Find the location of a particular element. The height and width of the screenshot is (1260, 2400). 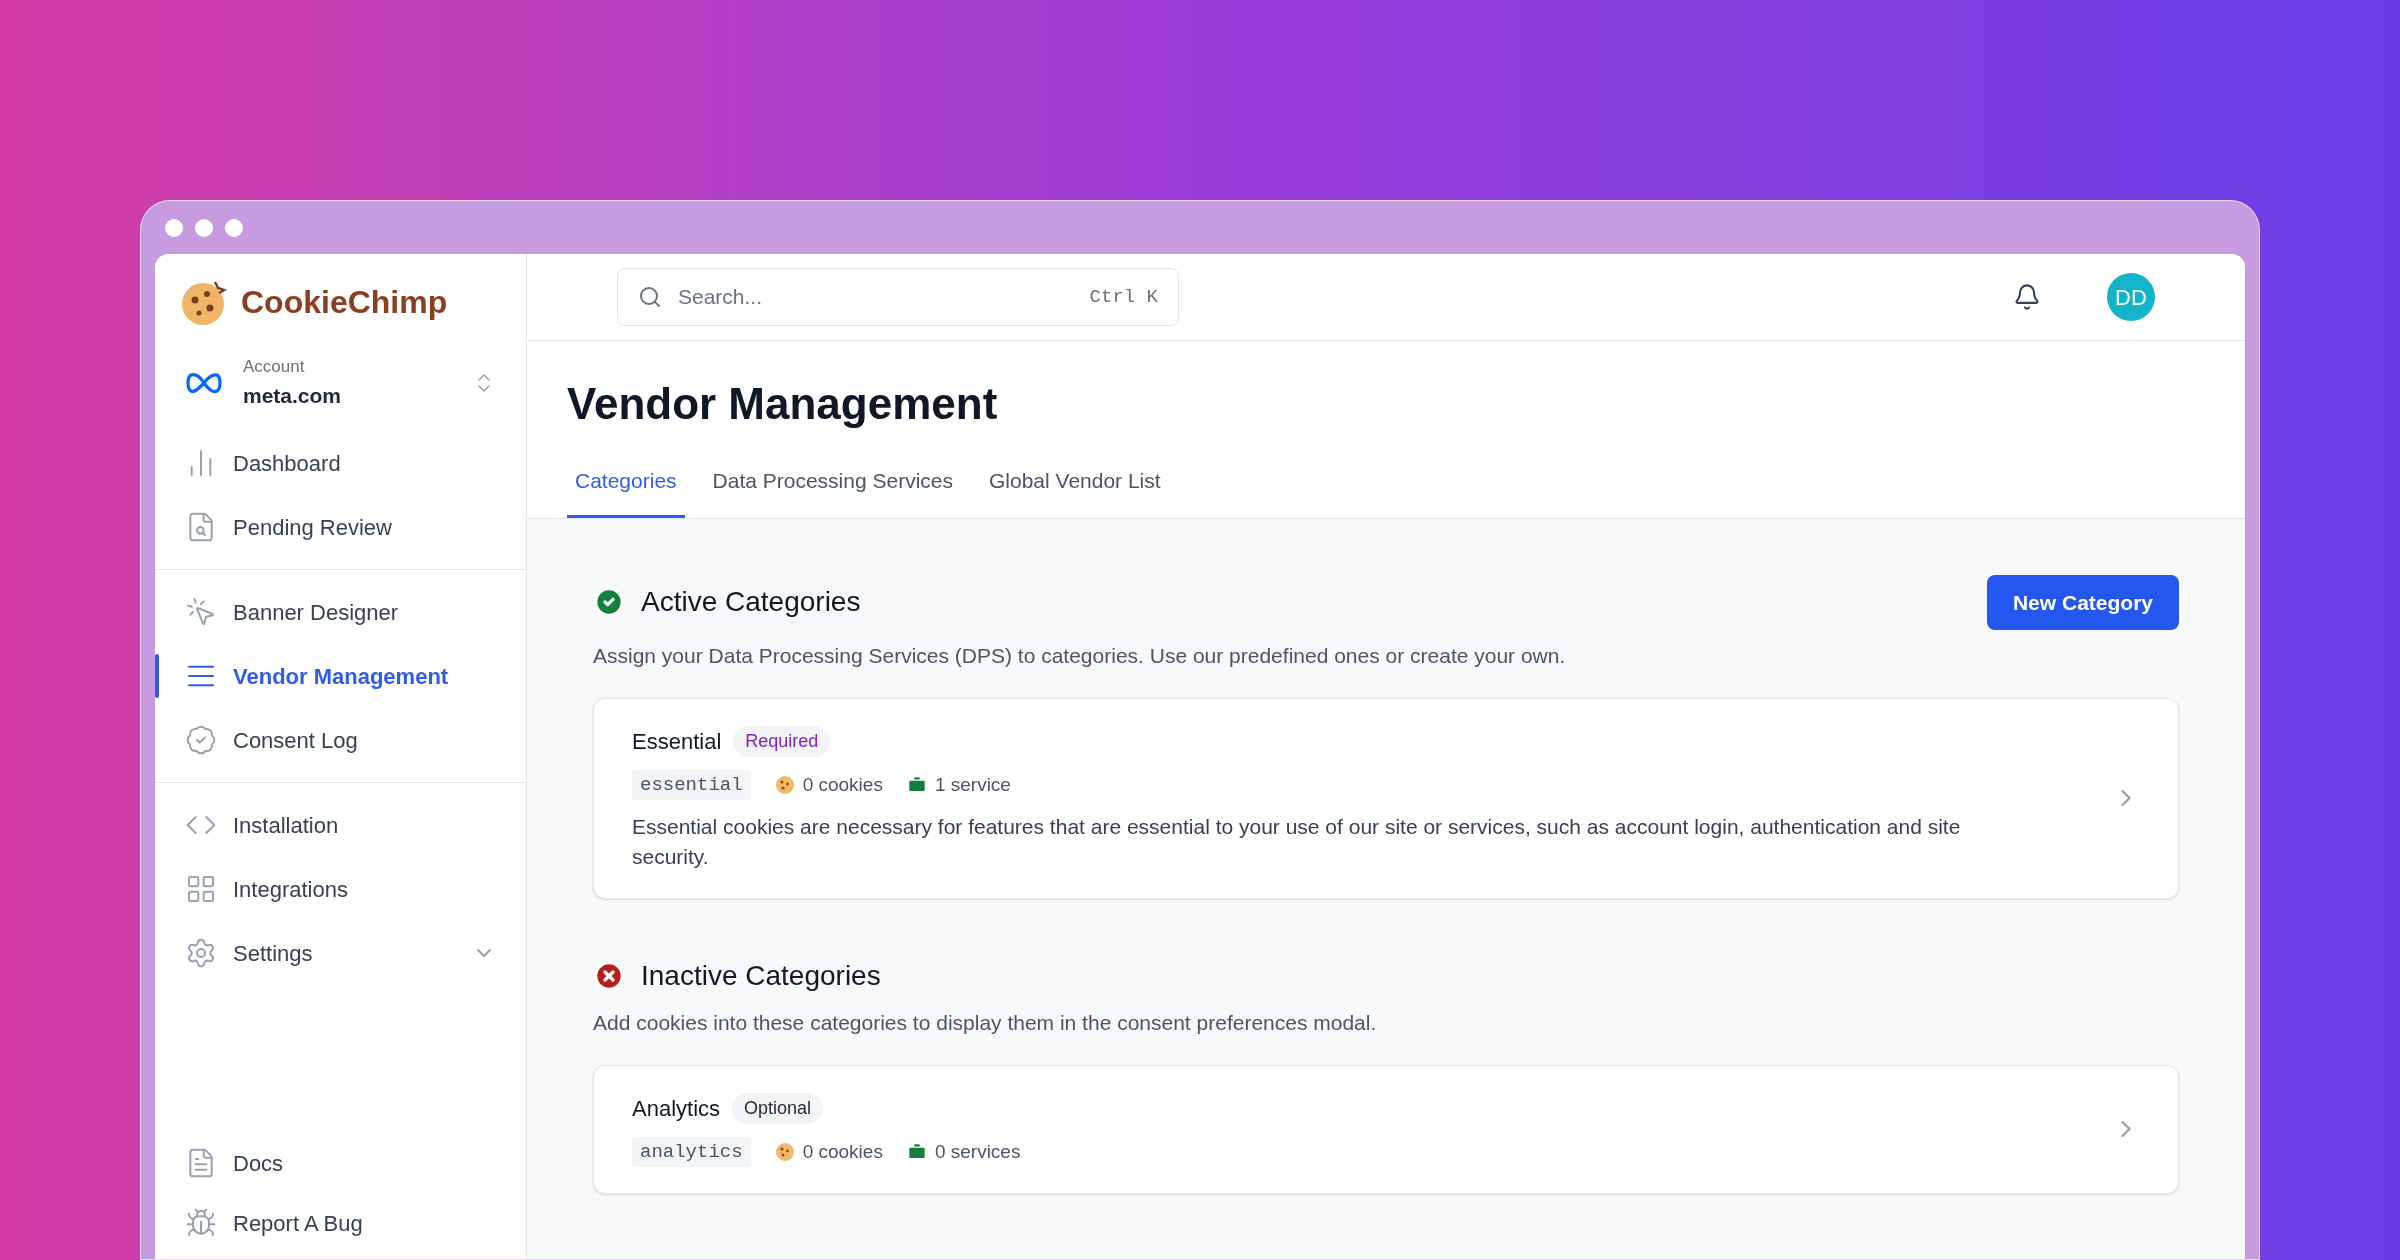

check-circle-icon is located at coordinates (609, 602).